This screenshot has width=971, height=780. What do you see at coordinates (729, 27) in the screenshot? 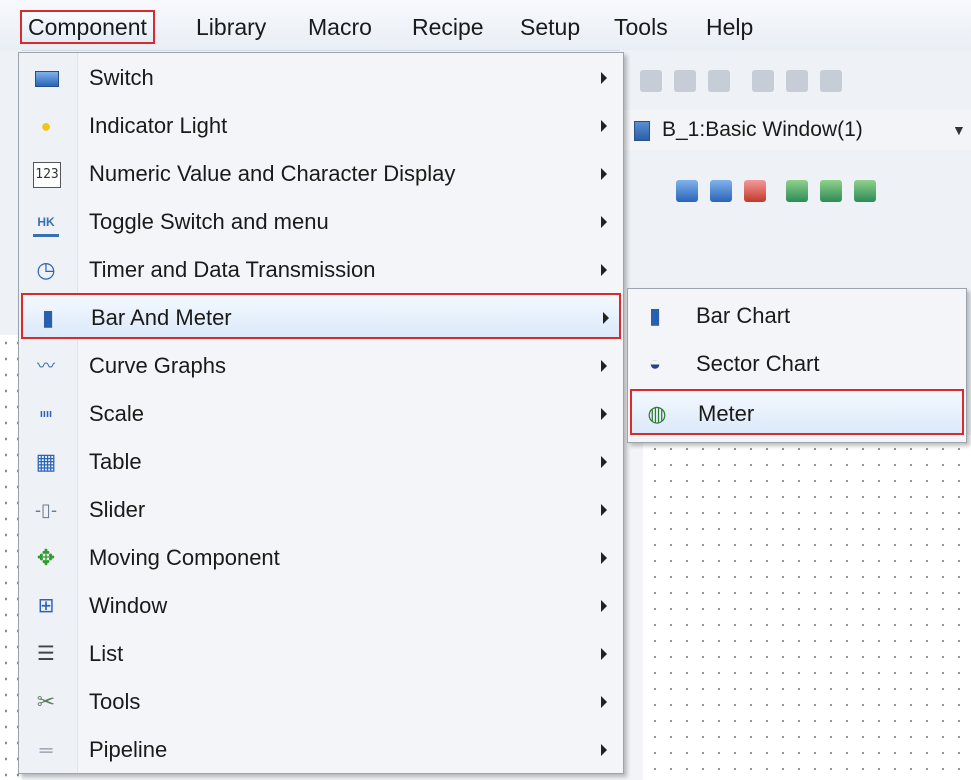
I see `menu-help: Help` at bounding box center [729, 27].